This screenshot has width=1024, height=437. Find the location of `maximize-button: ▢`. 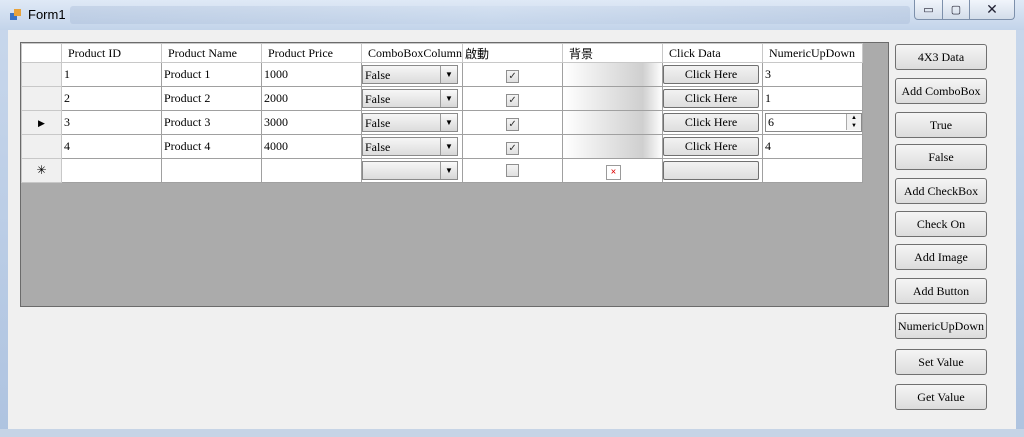

maximize-button: ▢ is located at coordinates (956, 10).